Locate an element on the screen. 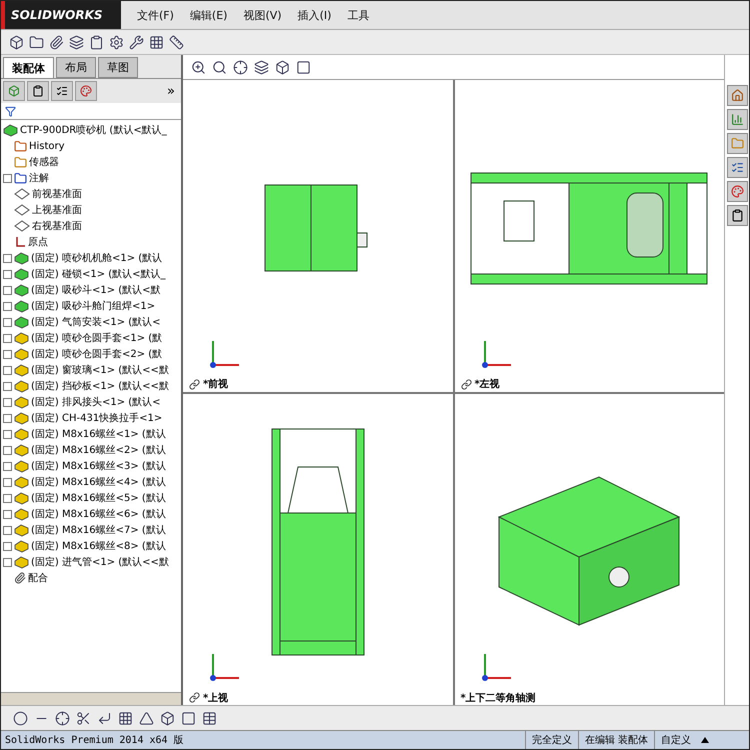  circle-icon is located at coordinates (20, 718).